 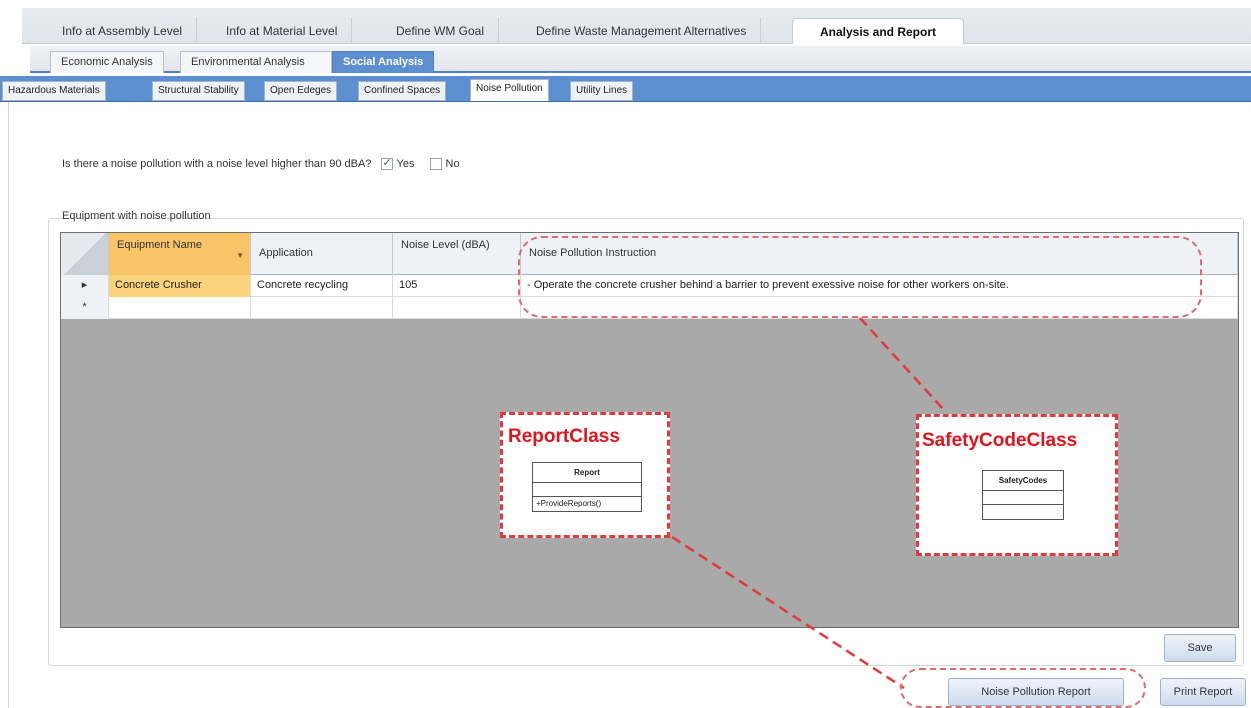 I want to click on row-marker: ▸, so click(x=85, y=286).